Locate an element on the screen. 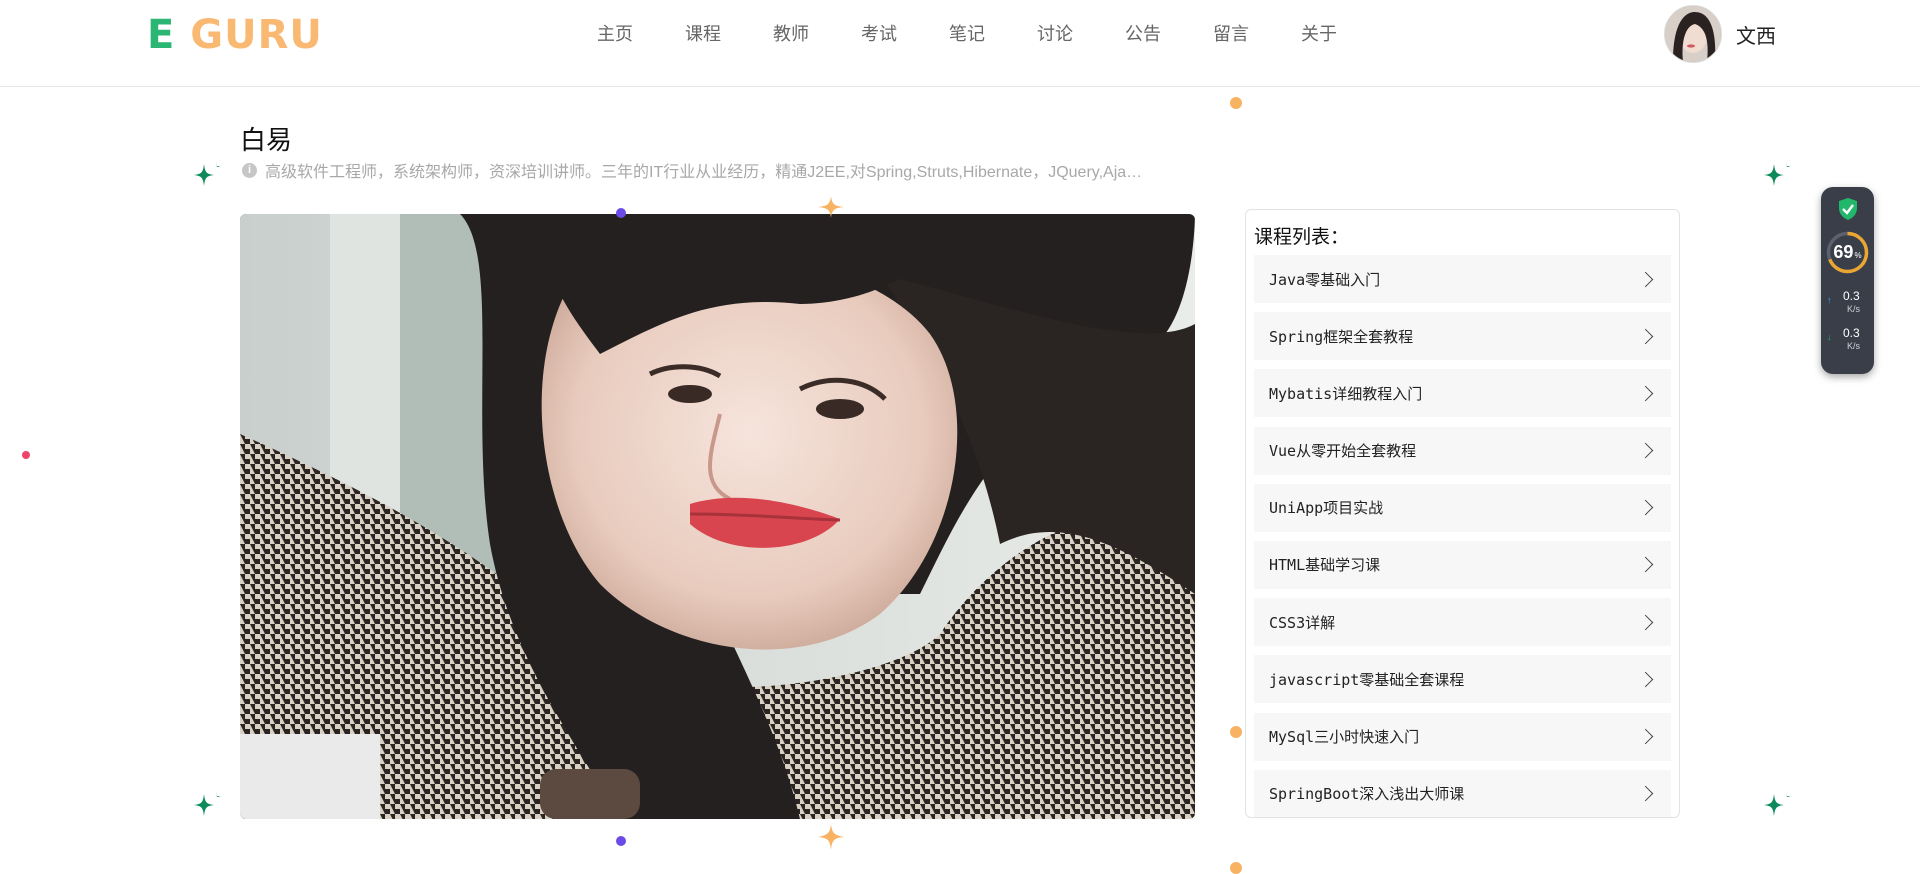  user-menu: 文西 is located at coordinates (1720, 34).